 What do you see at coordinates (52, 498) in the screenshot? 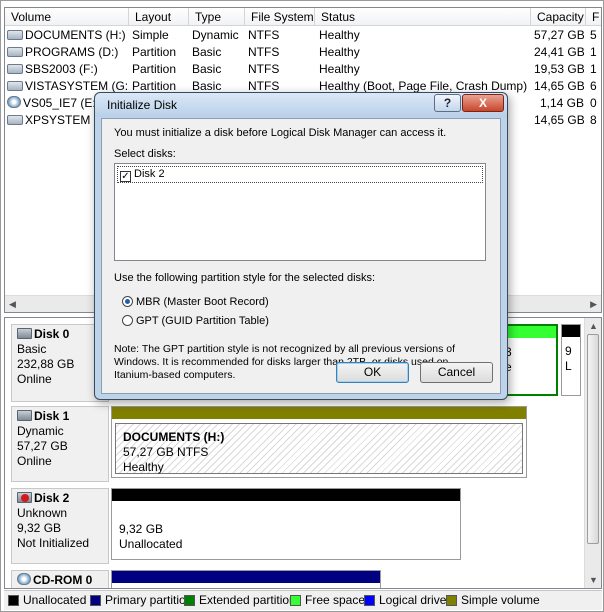
I see `disk-name: Disk 2` at bounding box center [52, 498].